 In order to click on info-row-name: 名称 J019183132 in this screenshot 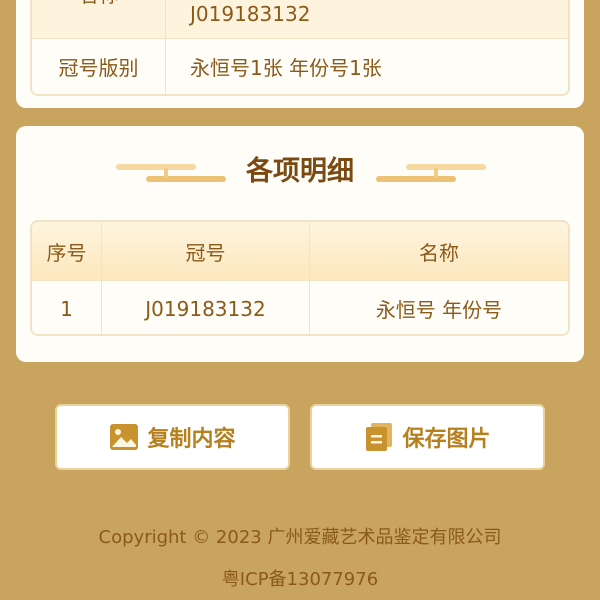, I will do `click(300, 19)`.